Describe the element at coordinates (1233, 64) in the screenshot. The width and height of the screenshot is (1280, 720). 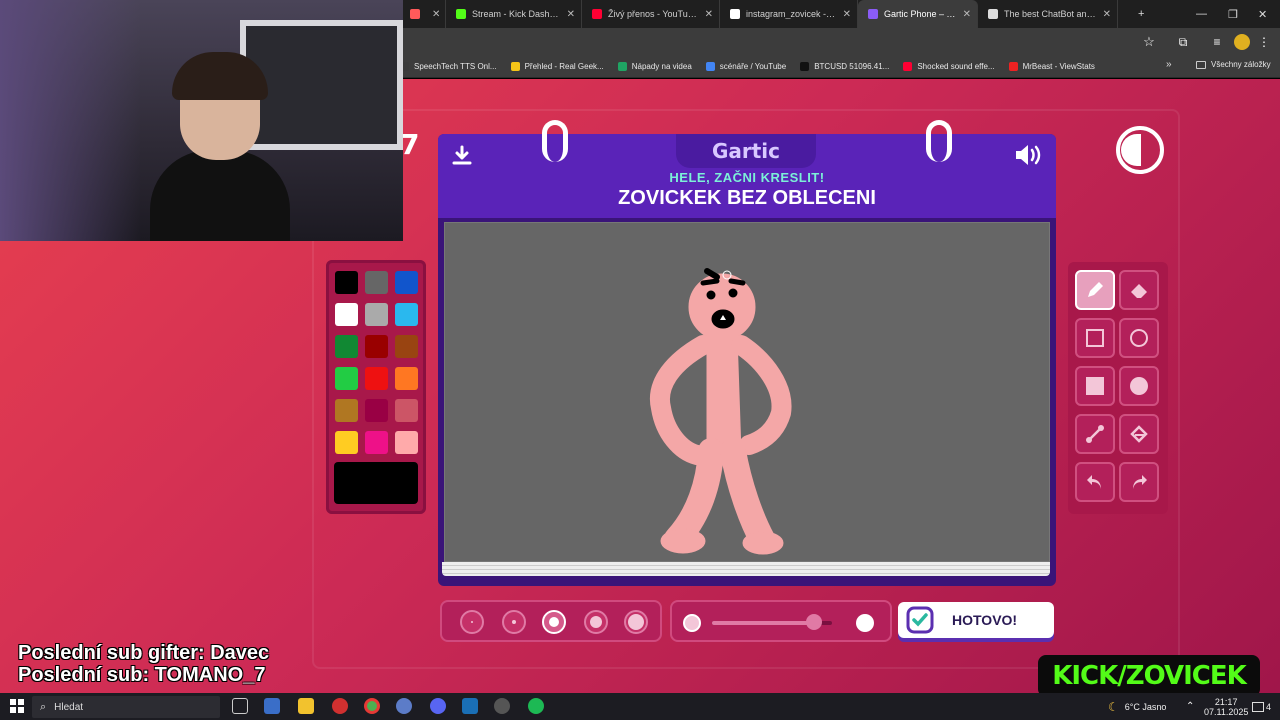
I see `all-bookmarks-button: Všechny záložky` at that location.